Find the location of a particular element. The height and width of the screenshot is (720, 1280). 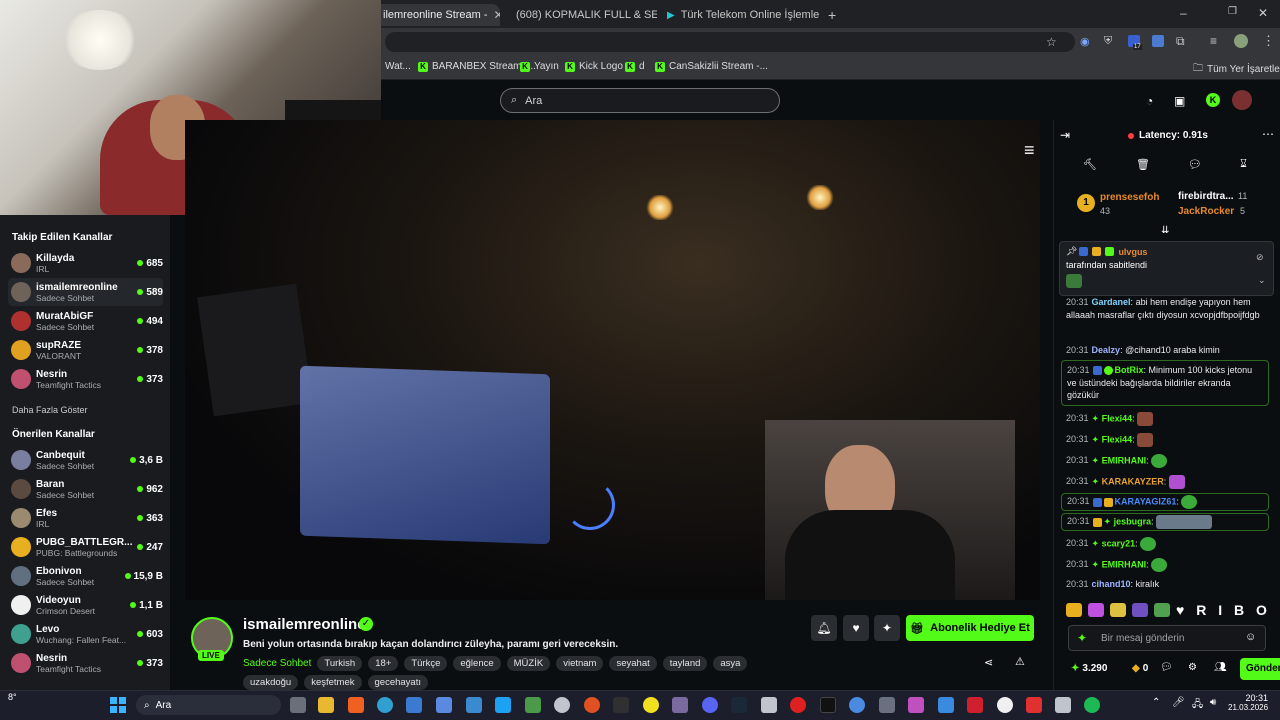

message-user: KARAKAYZER is located at coordinates (1133, 481).